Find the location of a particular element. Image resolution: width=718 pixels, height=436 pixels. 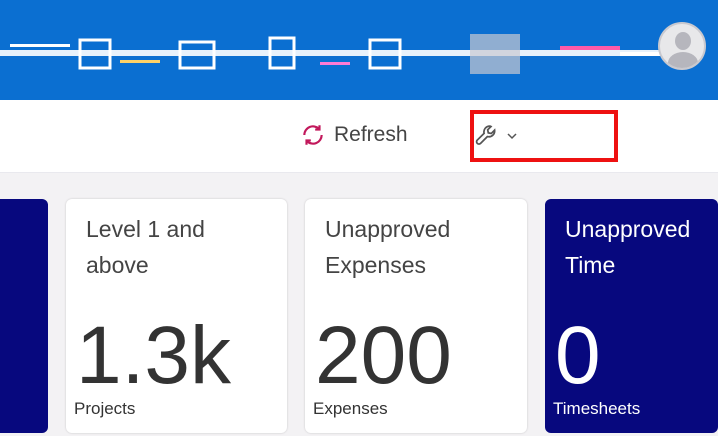

tile-title-line2: Expenses is located at coordinates (376, 265).